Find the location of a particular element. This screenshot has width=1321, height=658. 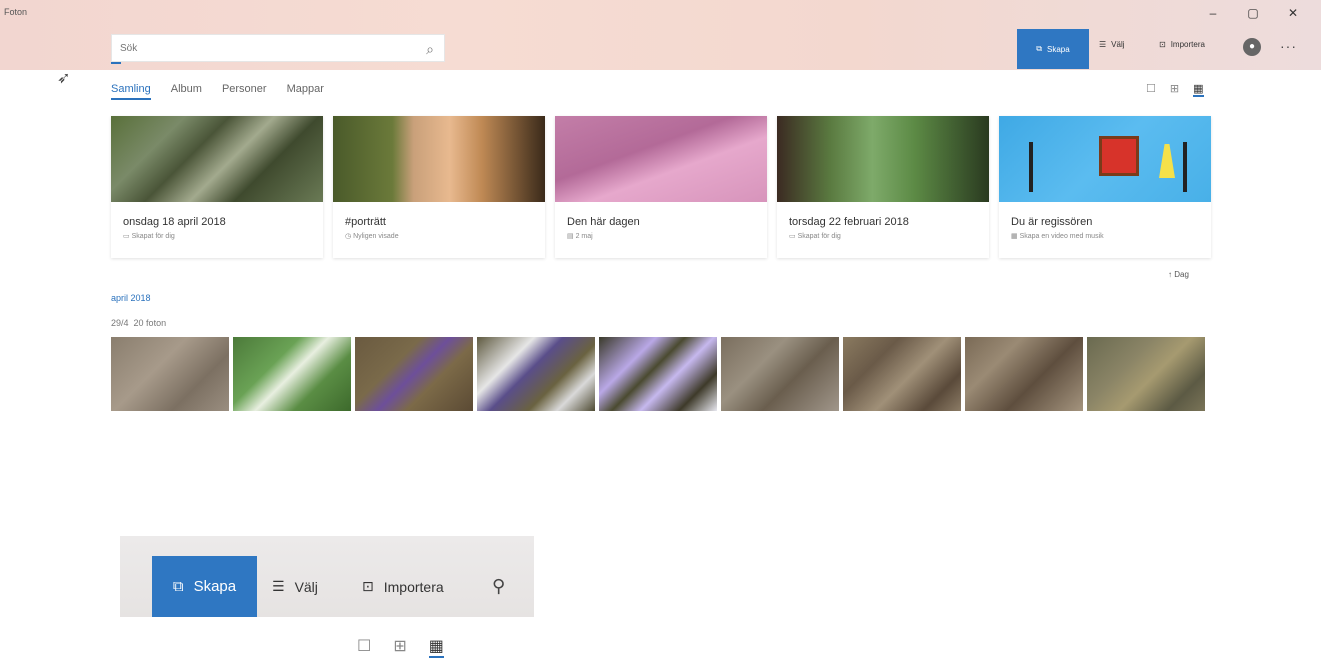

inset-valj-button: ☰ Välj is located at coordinates (295, 586).